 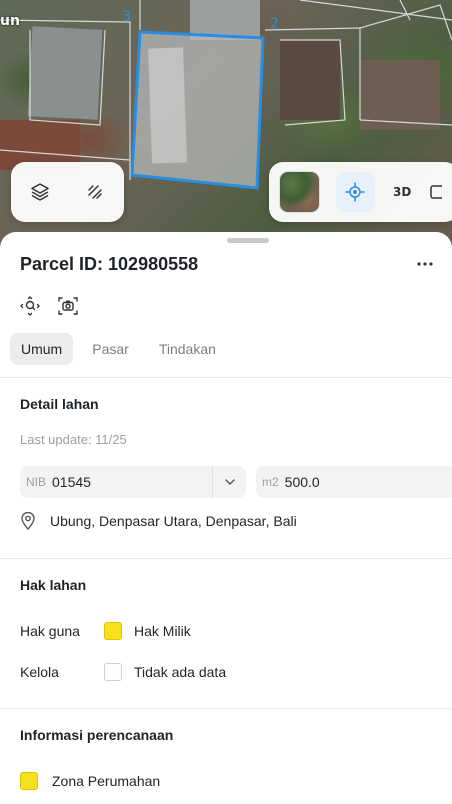 I want to click on rights-row-hak-guna: Hak guna Hak Milik, so click(x=105, y=631).